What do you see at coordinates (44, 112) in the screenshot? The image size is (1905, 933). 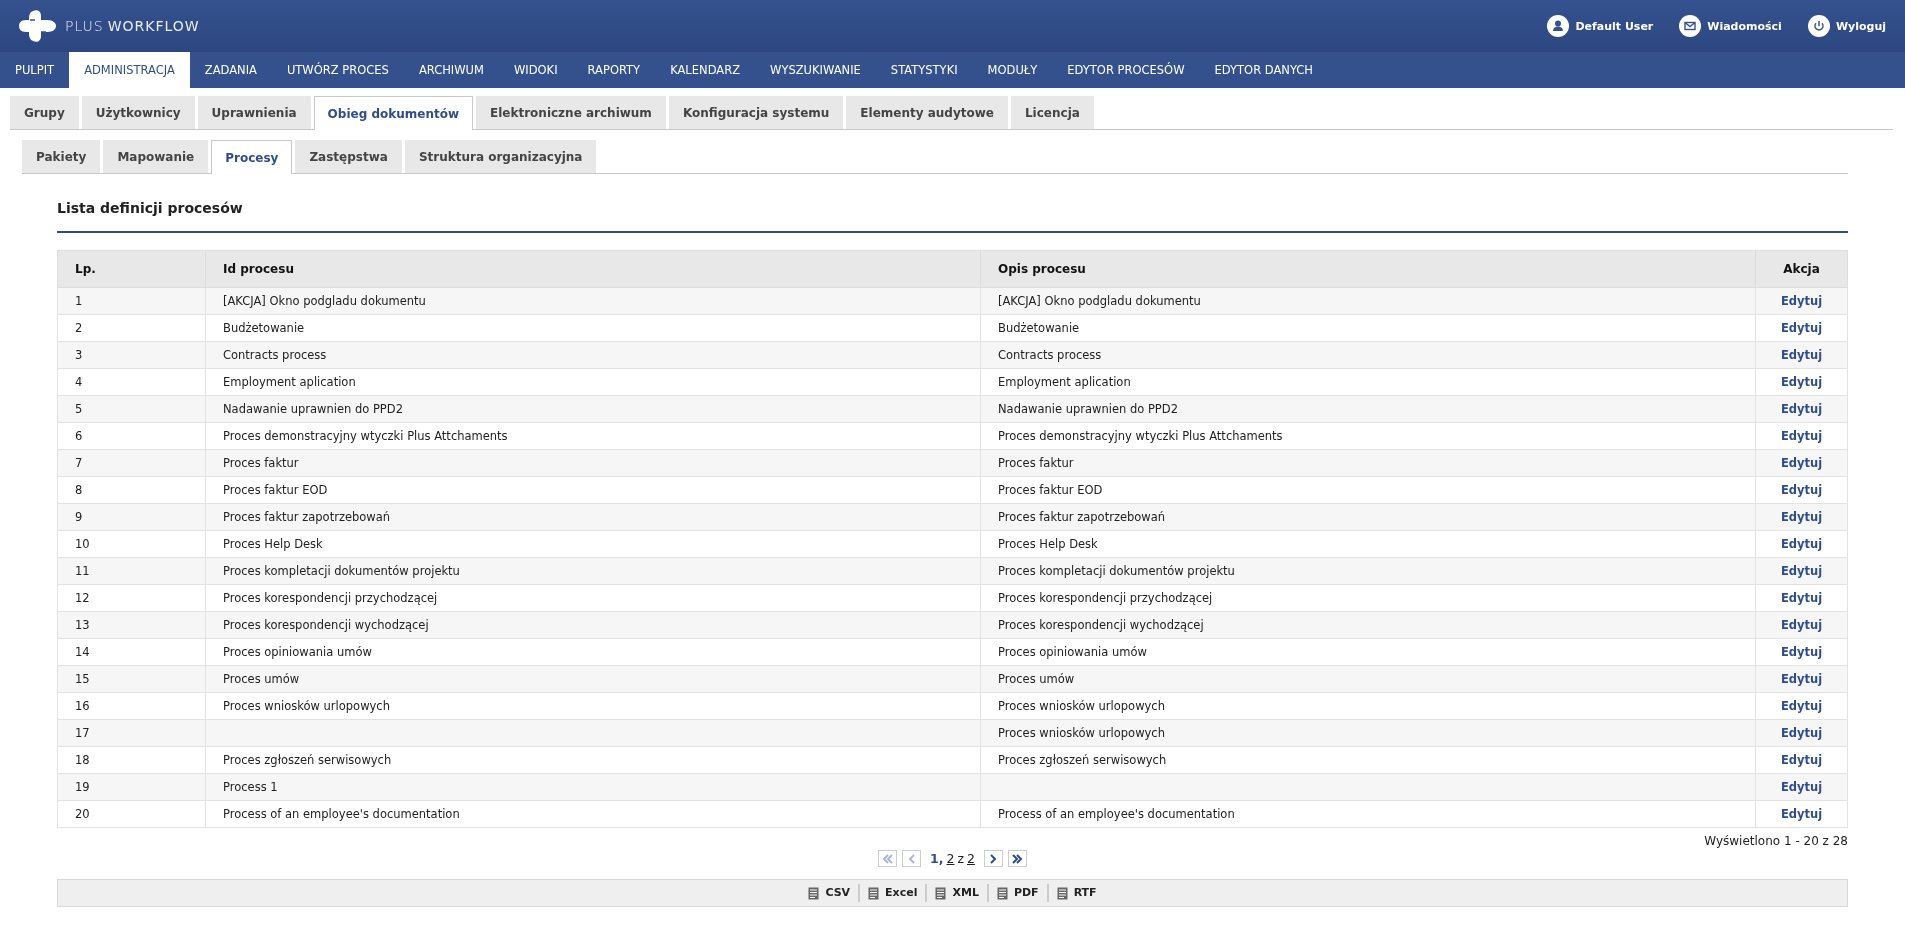 I see `tab: Grupy` at bounding box center [44, 112].